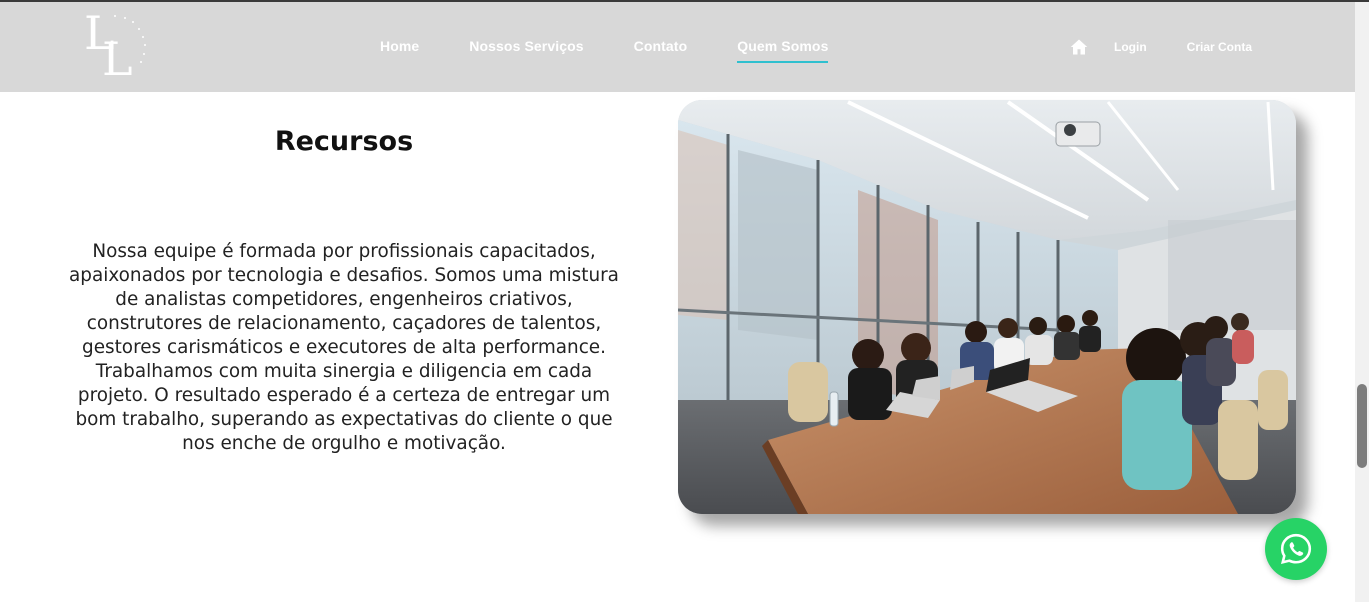  I want to click on page-scrollbar, so click(1362, 302).